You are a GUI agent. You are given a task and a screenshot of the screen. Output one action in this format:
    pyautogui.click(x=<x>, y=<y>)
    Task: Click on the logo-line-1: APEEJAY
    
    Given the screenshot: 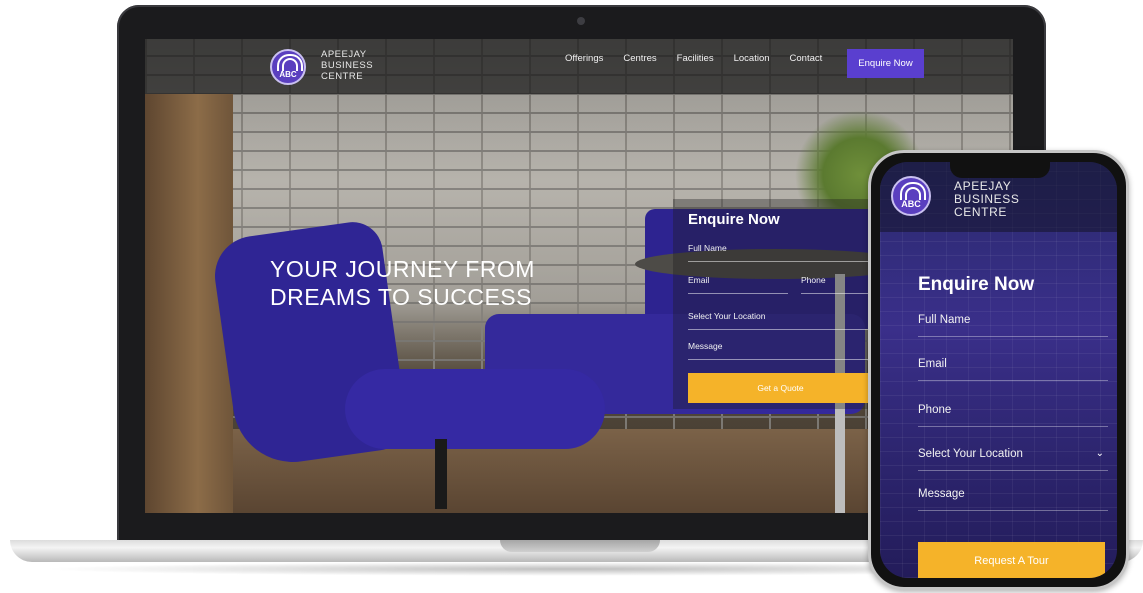 What is the action you would take?
    pyautogui.click(x=344, y=54)
    